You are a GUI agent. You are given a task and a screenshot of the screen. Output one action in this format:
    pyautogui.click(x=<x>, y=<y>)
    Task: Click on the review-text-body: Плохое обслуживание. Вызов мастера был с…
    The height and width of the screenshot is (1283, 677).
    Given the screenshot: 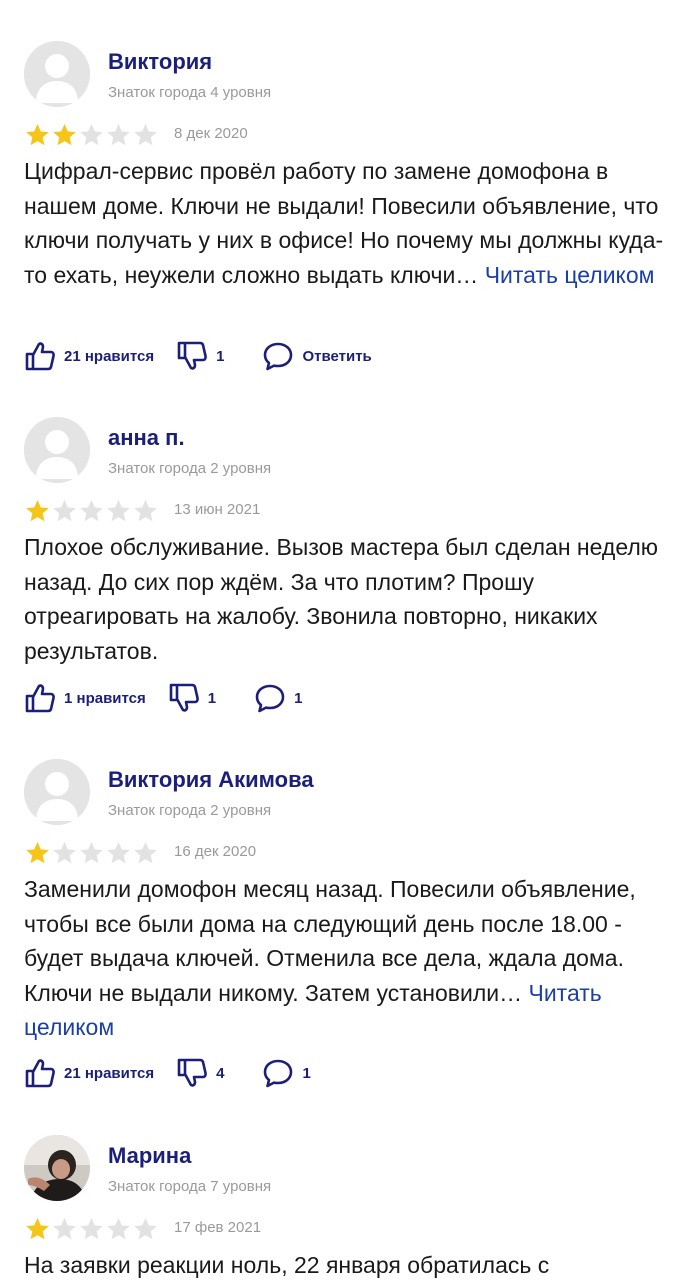 What is the action you would take?
    pyautogui.click(x=341, y=599)
    